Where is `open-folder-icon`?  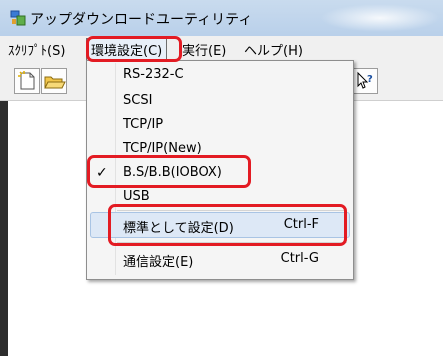 open-folder-icon is located at coordinates (55, 82).